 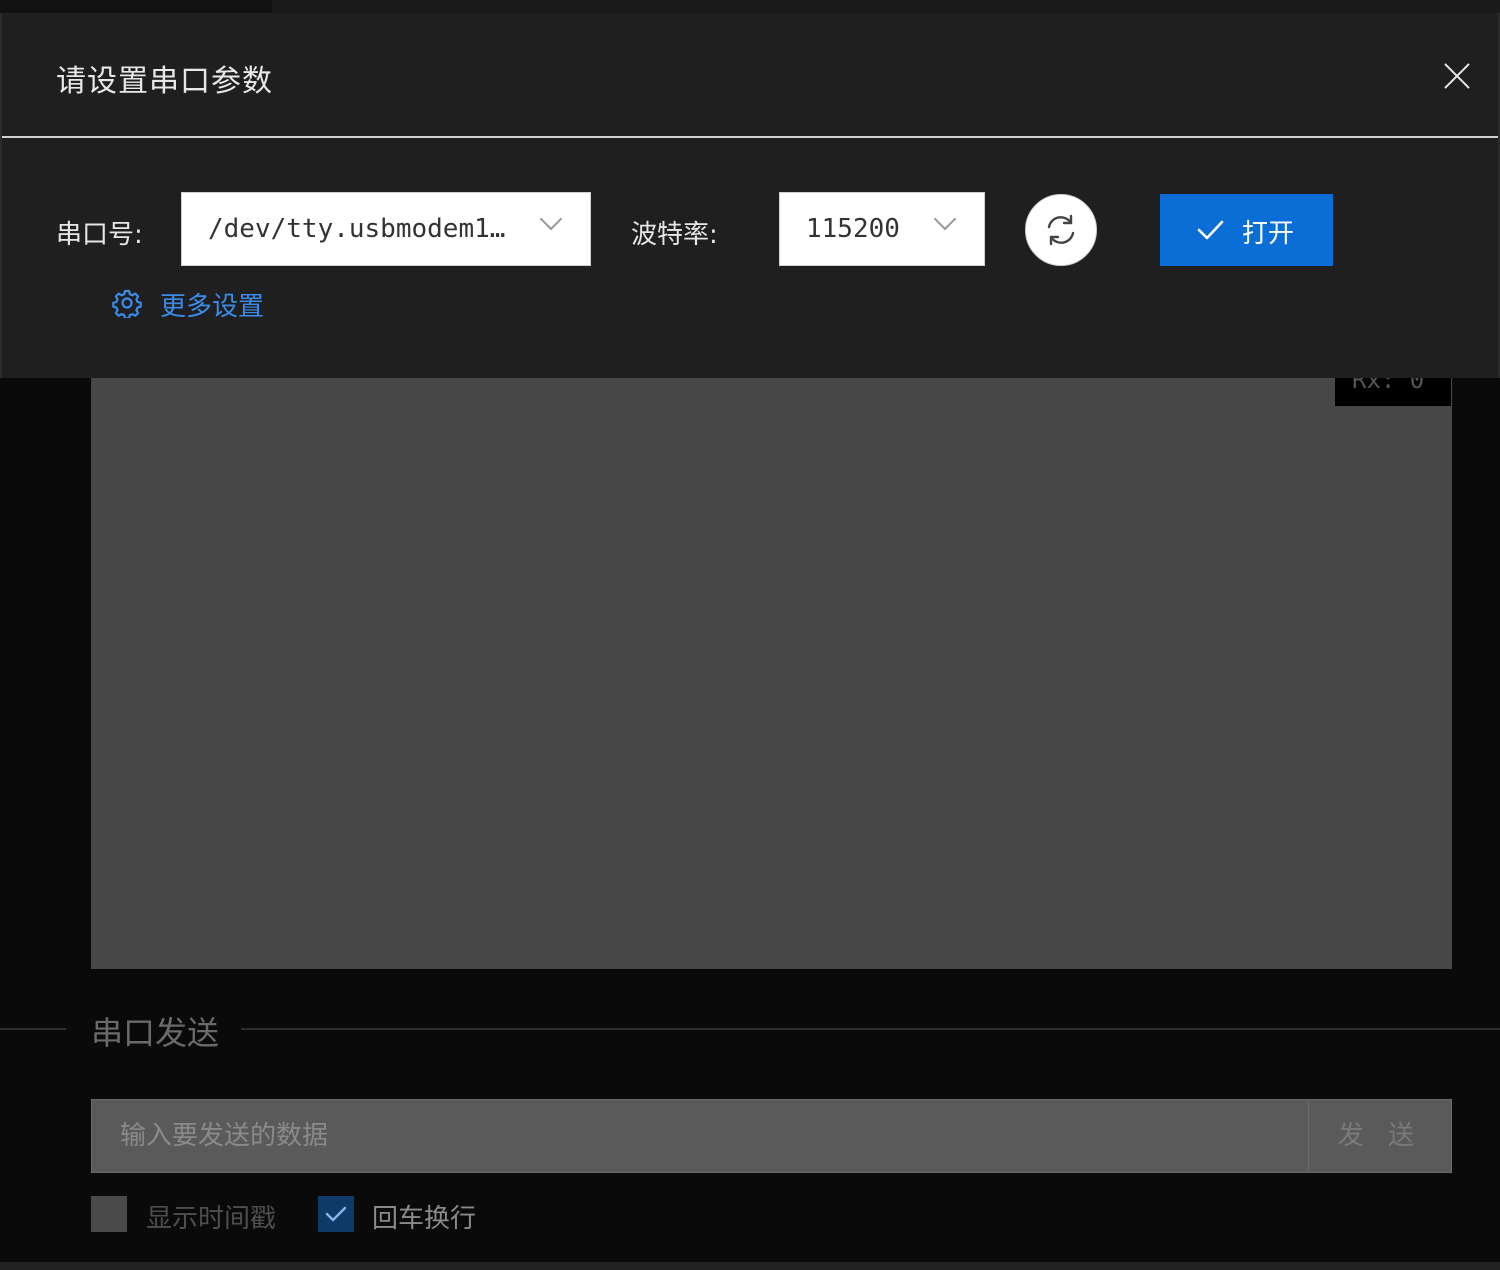 What do you see at coordinates (1268, 234) in the screenshot?
I see `open-port-label: 打开` at bounding box center [1268, 234].